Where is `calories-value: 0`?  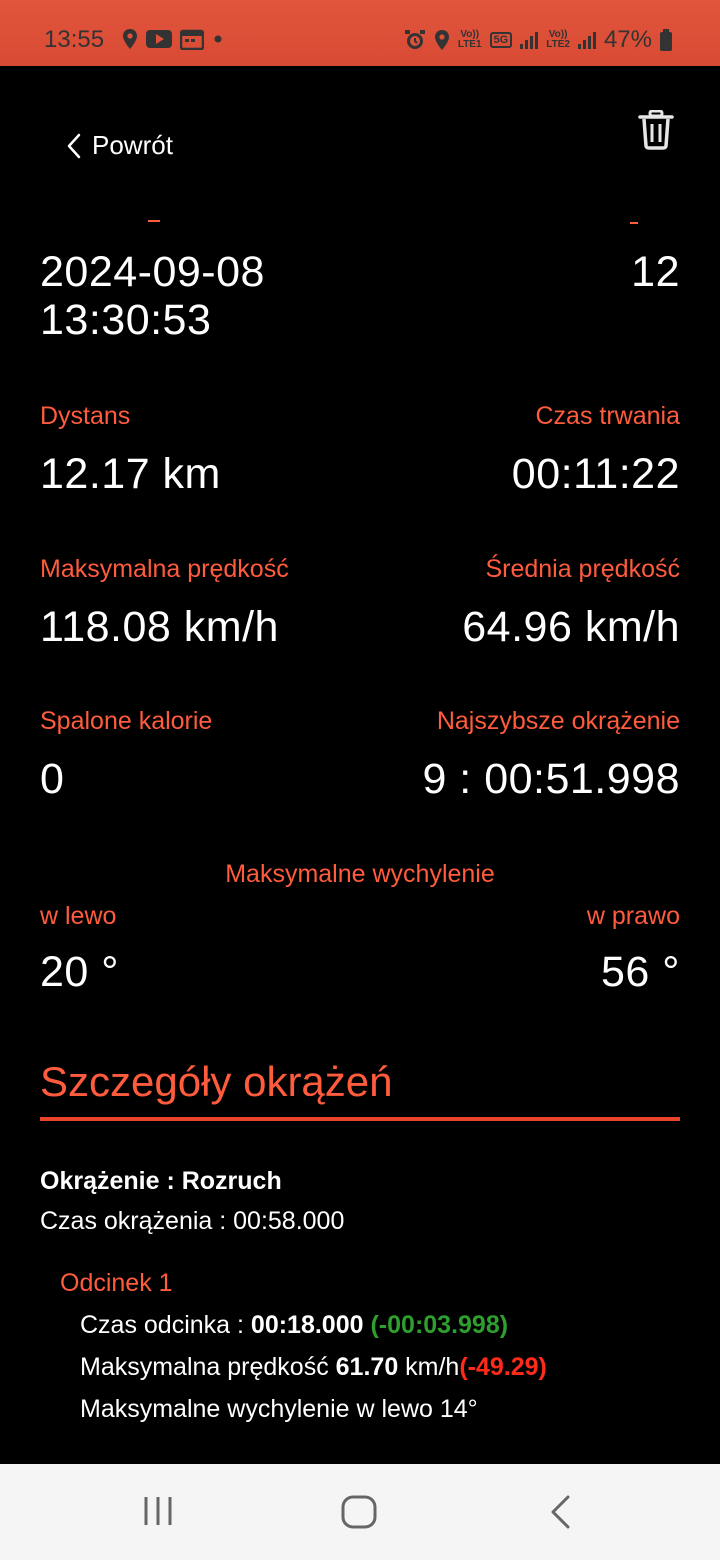 calories-value: 0 is located at coordinates (52, 779).